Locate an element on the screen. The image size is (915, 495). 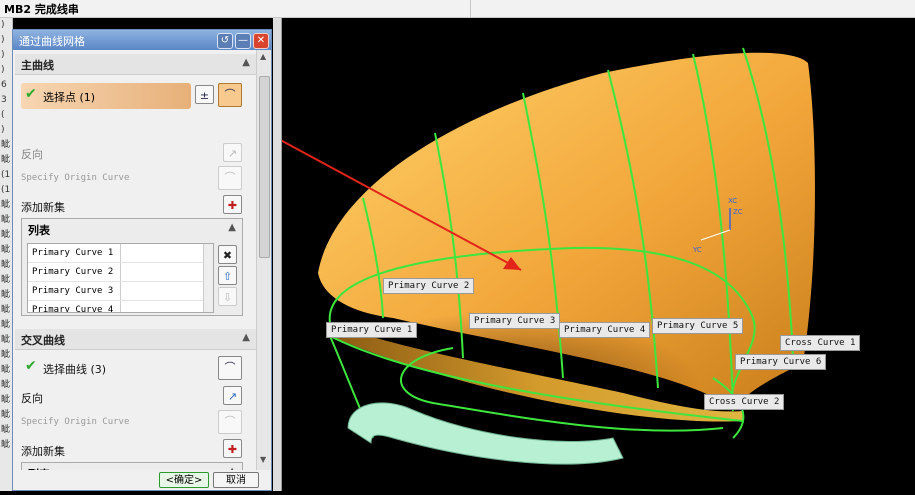
select-curve-label: 选择曲线 (3) is located at coordinates (74, 369).